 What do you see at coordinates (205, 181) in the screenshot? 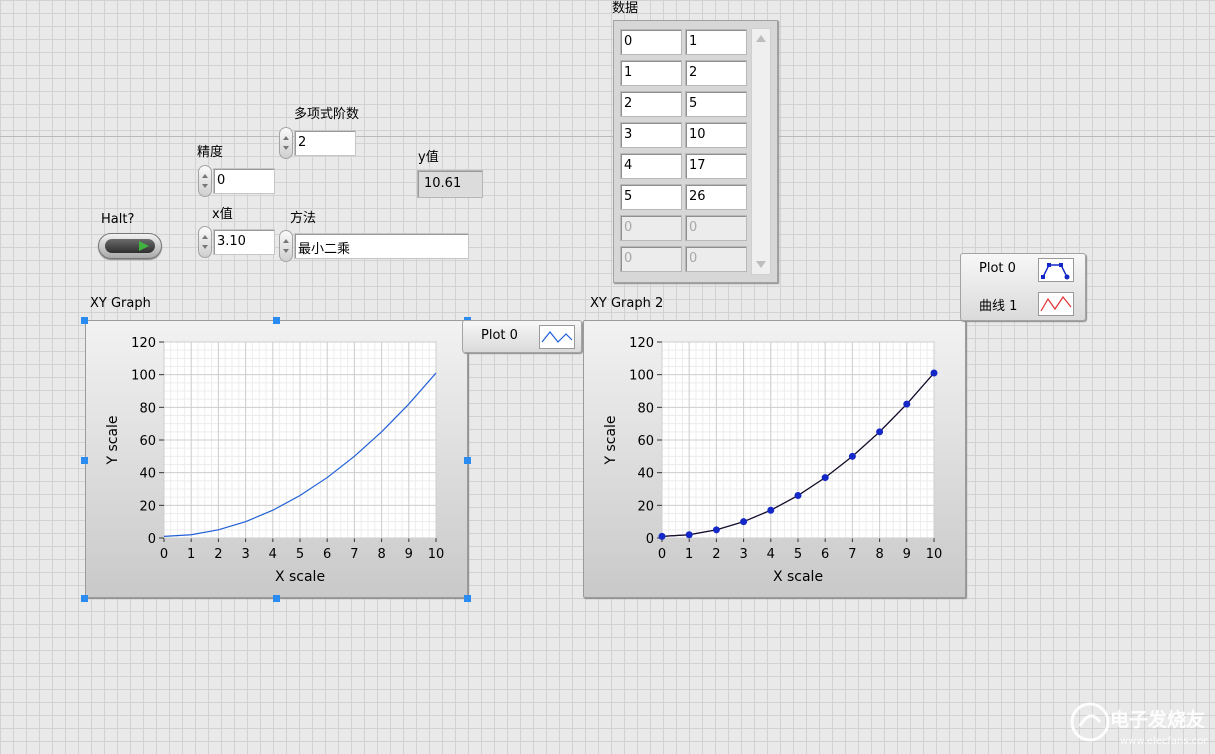
I see `precision-spinner-icon` at bounding box center [205, 181].